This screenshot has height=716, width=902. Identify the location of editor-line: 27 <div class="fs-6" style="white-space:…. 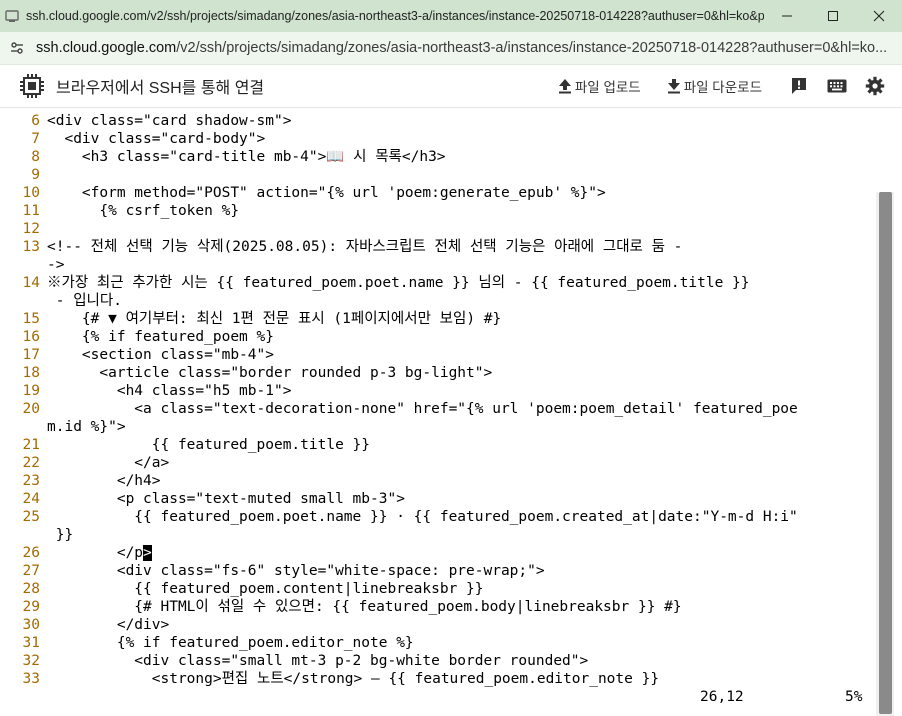
(272, 571).